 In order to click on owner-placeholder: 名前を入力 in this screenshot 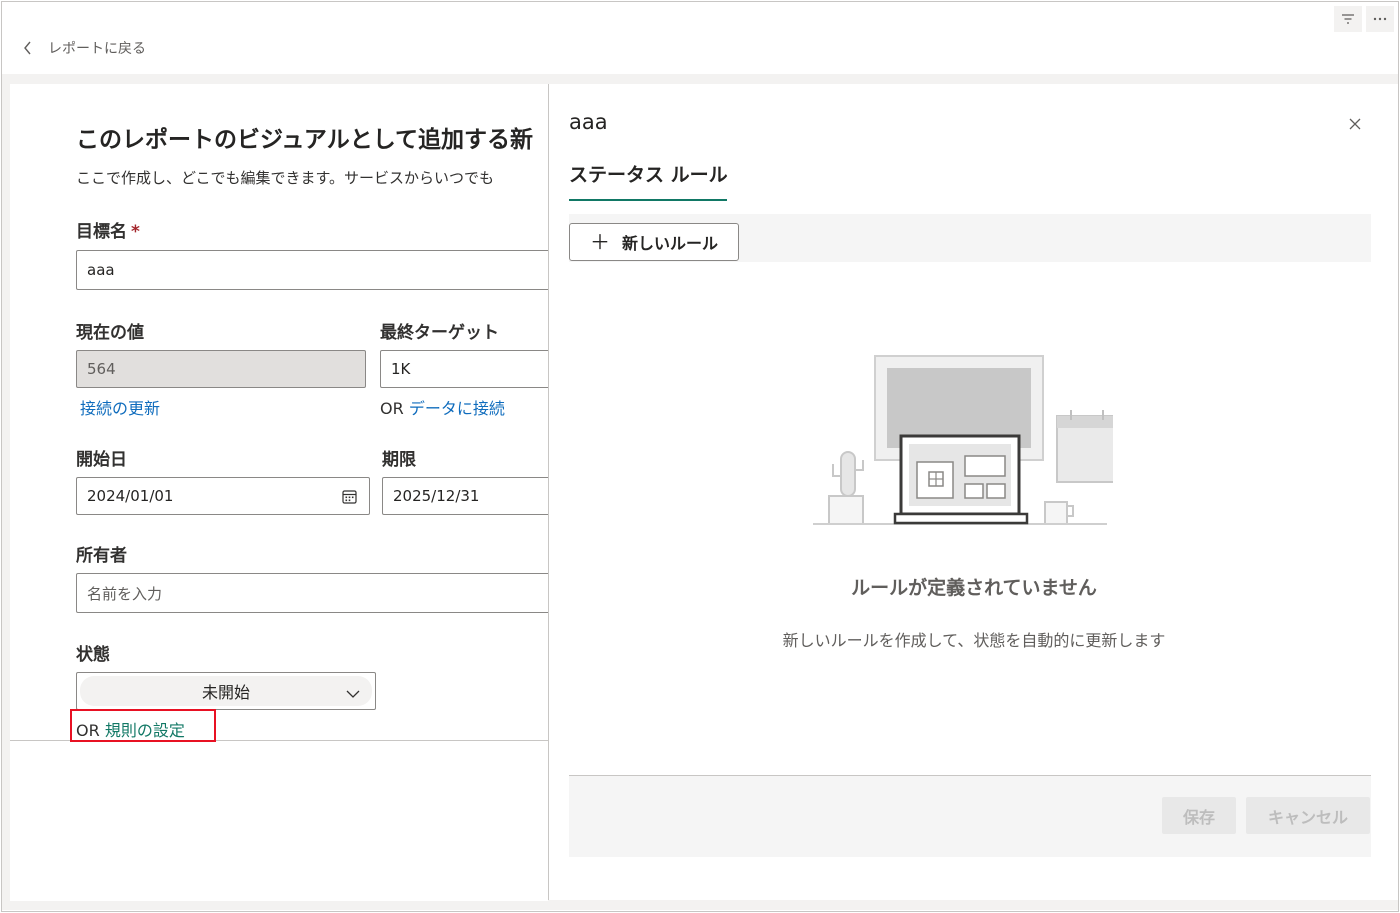, I will do `click(125, 593)`.